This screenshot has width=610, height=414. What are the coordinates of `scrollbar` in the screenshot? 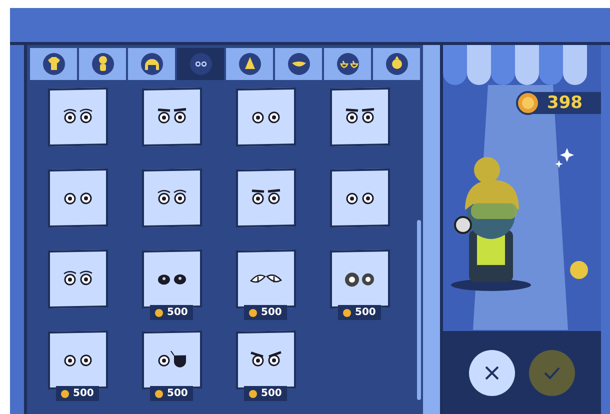 It's located at (419, 310).